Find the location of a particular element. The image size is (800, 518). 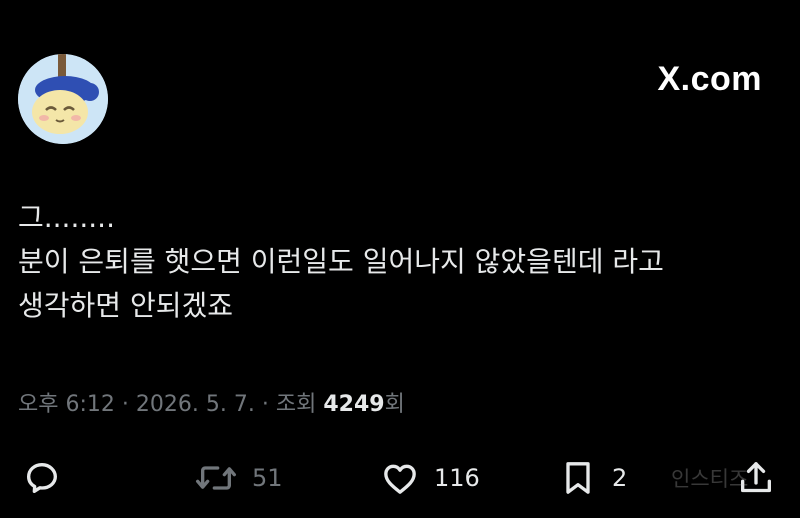

bookmark-icon is located at coordinates (578, 478).